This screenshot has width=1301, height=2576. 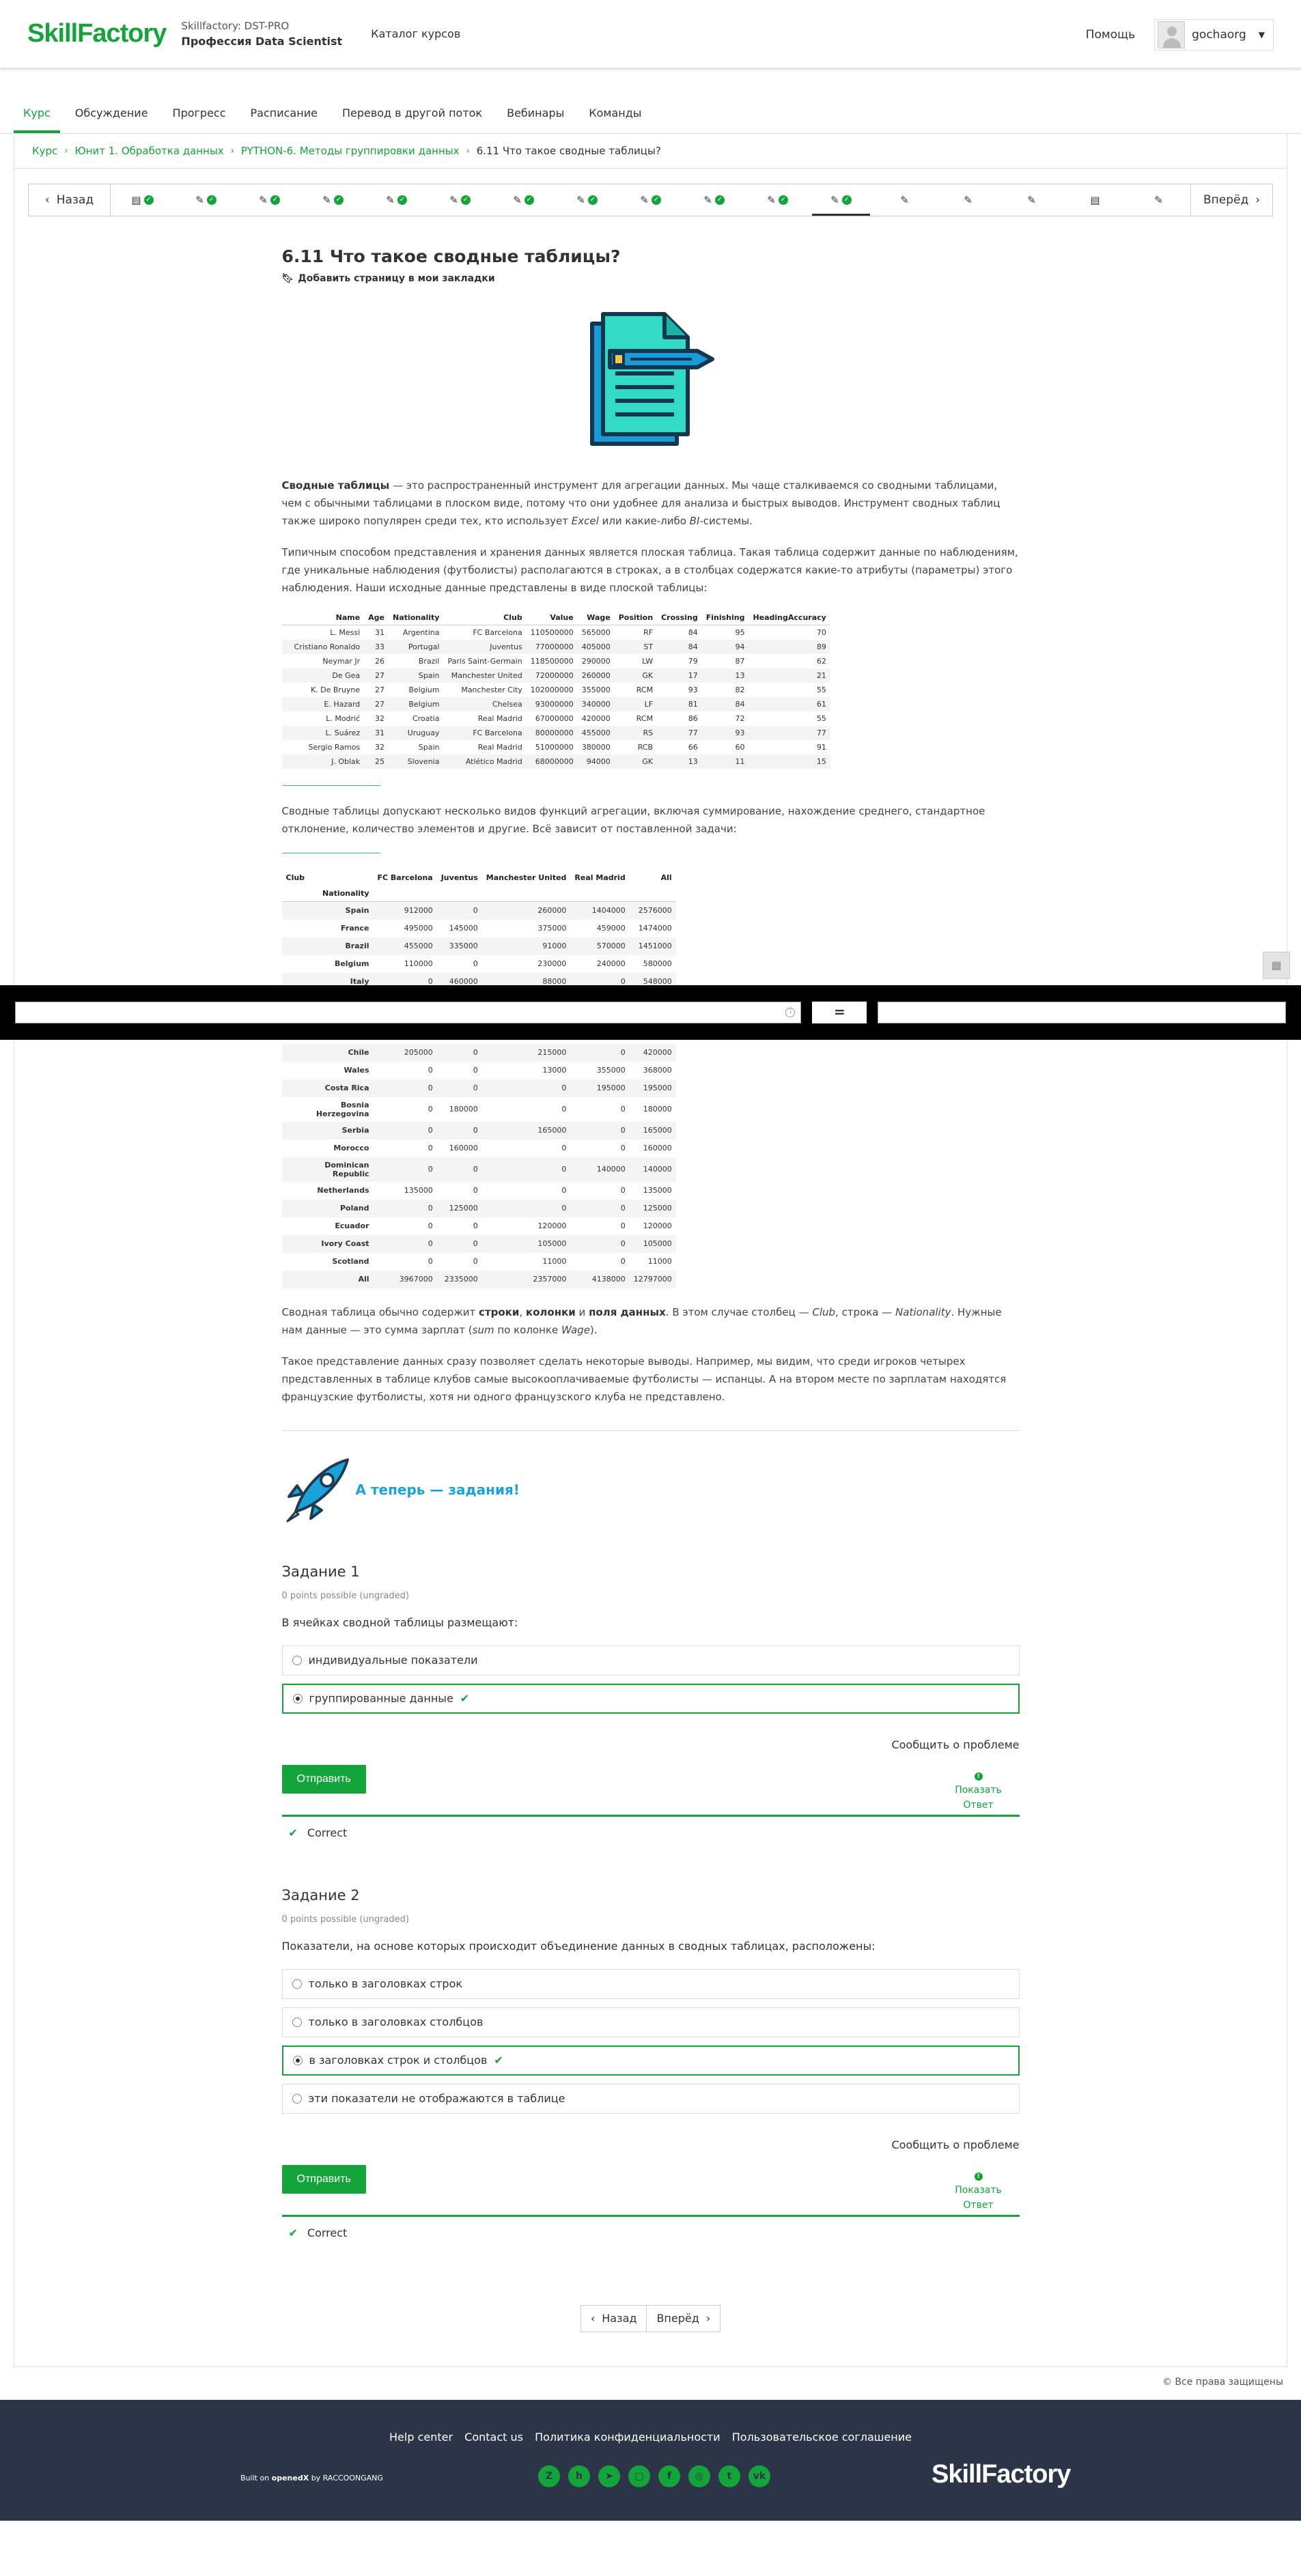 I want to click on overlay-input-right, so click(x=1082, y=1012).